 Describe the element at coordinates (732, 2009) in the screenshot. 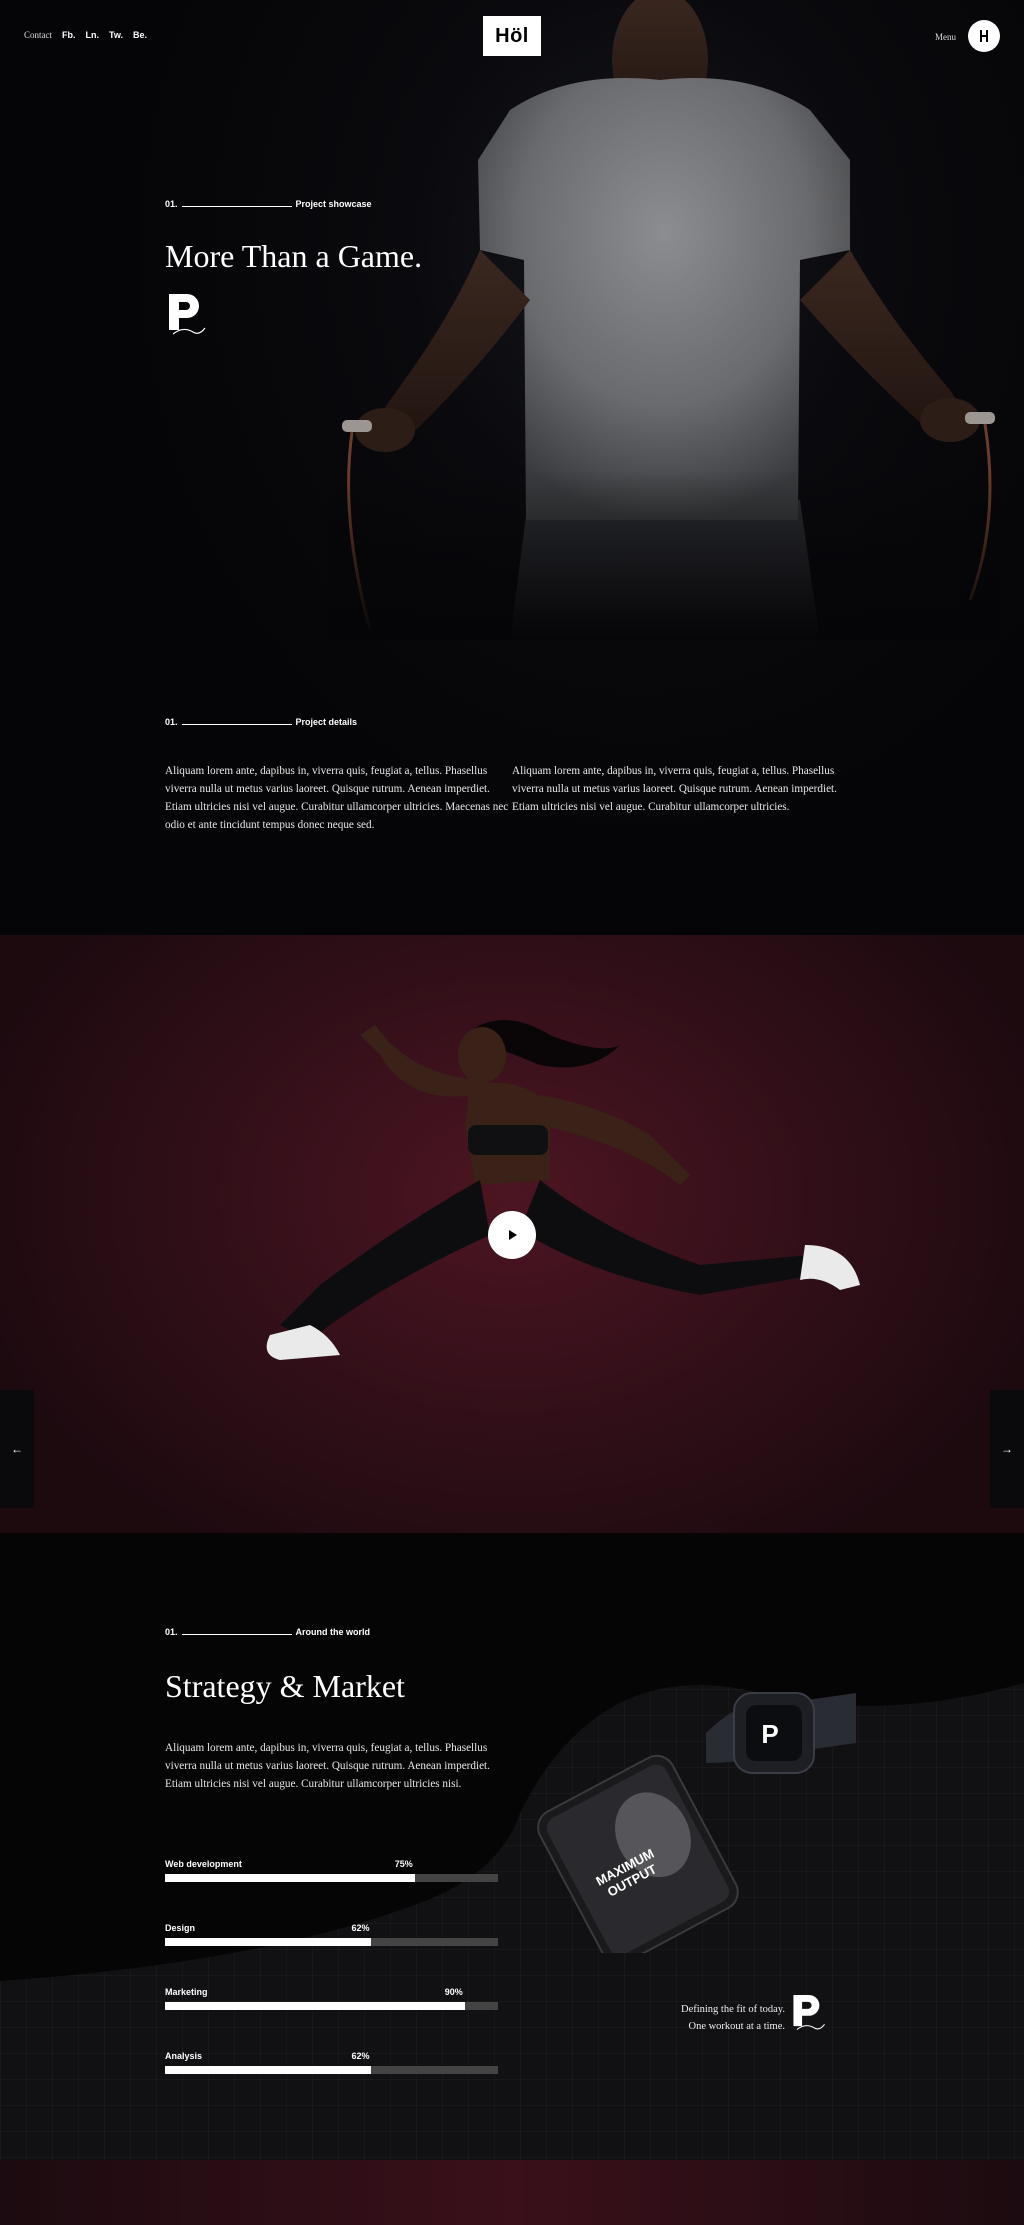

I see `tagline-line-1: Defining the fit of today.` at that location.